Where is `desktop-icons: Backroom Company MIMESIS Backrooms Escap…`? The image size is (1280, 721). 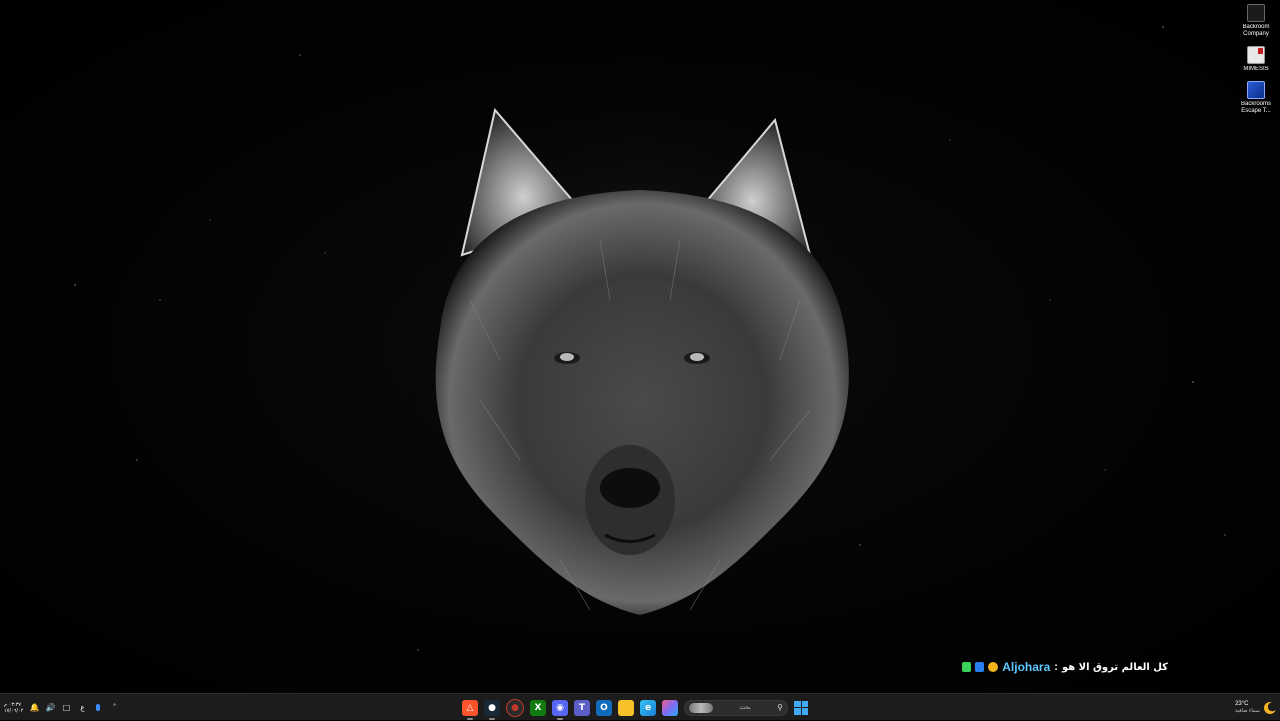
desktop-icons: Backroom Company MIMESIS Backrooms Escap… is located at coordinates (1256, 59).